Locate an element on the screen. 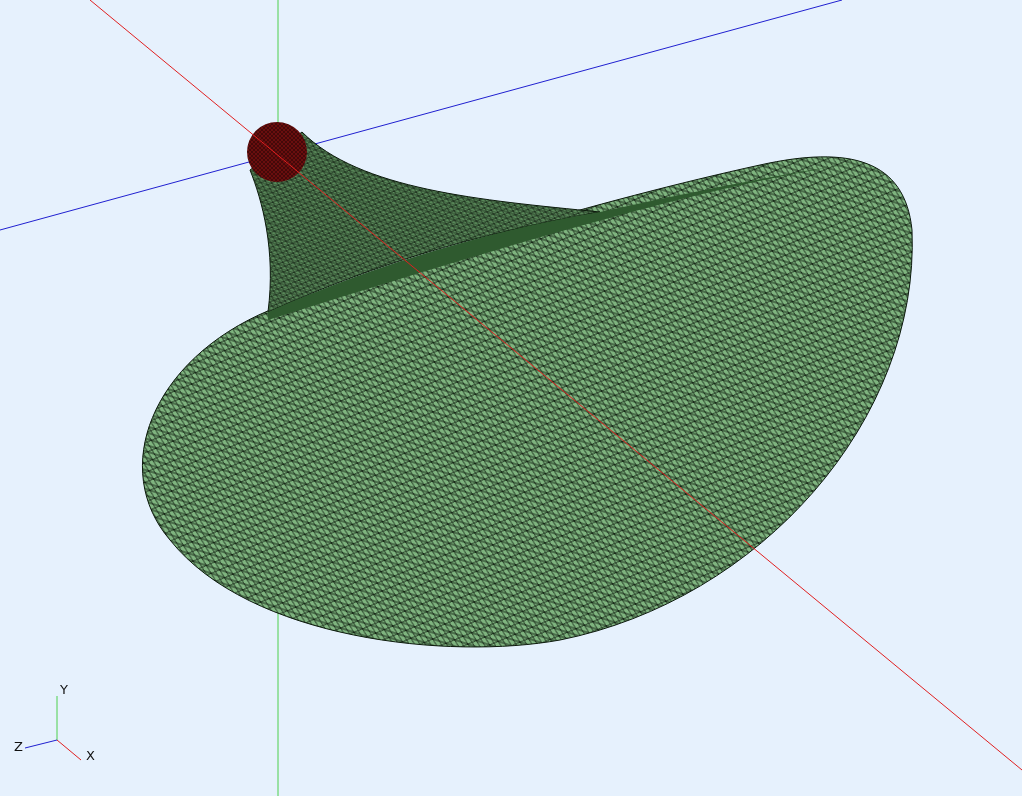 The height and width of the screenshot is (796, 1022). axis-label: X is located at coordinates (90, 755).